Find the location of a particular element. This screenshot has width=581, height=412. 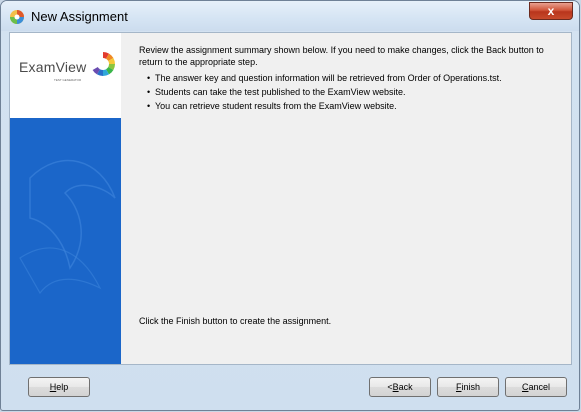

examview-logo-icon is located at coordinates (104, 64).